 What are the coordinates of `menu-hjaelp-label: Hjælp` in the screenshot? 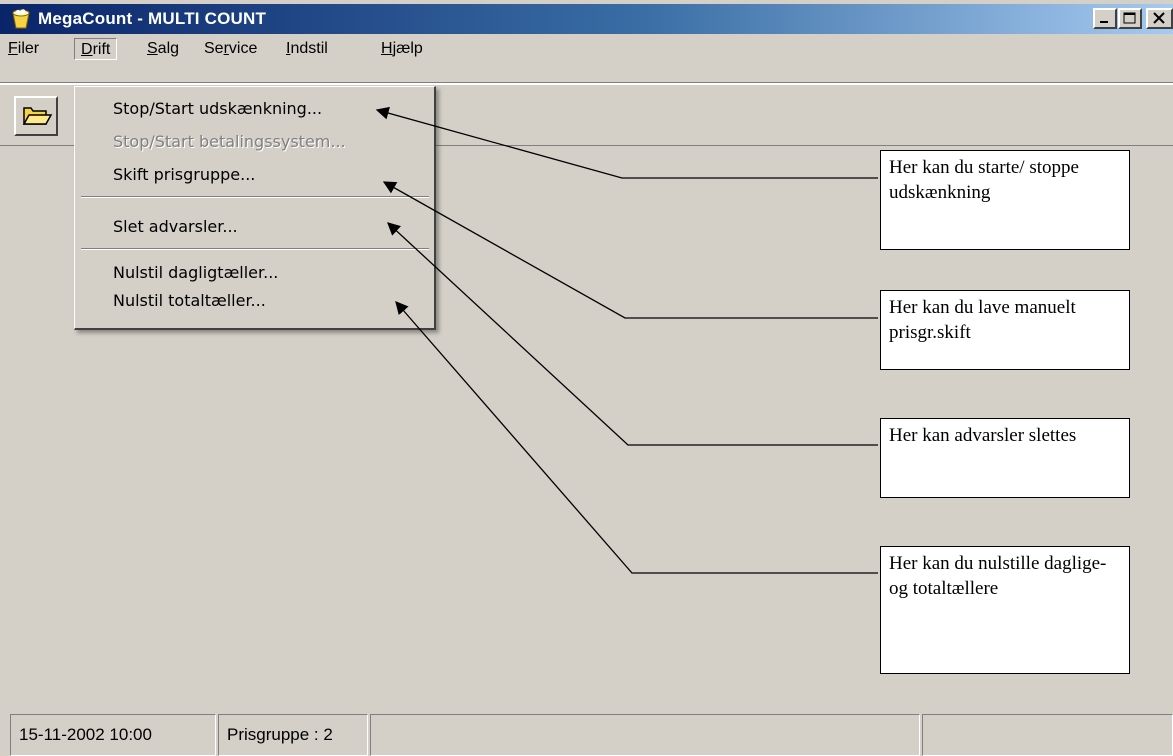 It's located at (402, 48).